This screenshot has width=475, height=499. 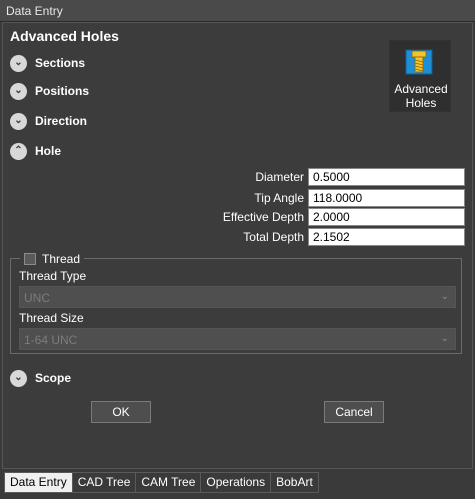 What do you see at coordinates (18, 151) in the screenshot?
I see `chevron-up-icon: ⌃` at bounding box center [18, 151].